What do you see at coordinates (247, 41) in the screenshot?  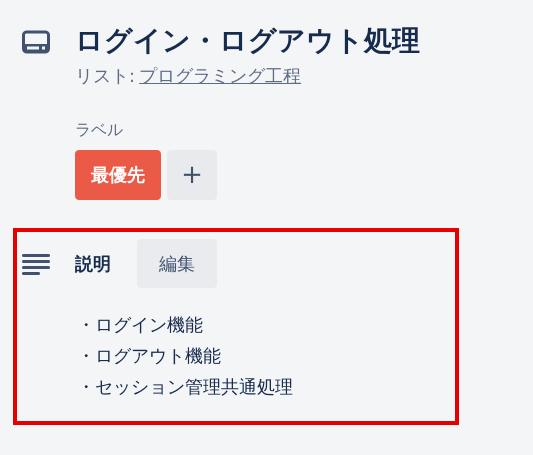 I see `card-title: ログイン・ログアウト処理` at bounding box center [247, 41].